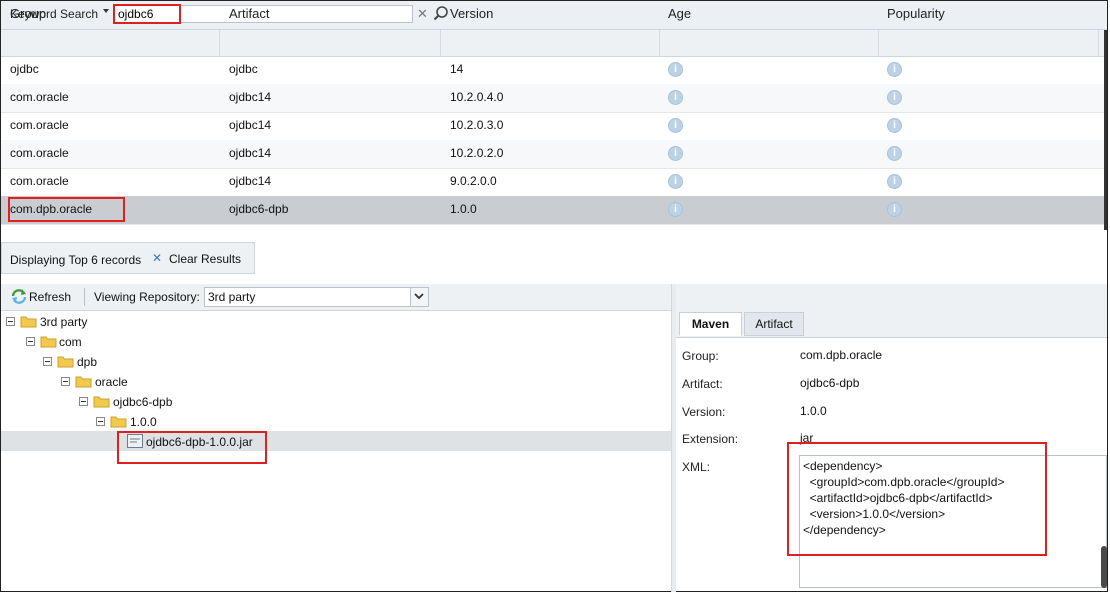 This screenshot has height=594, width=1110. What do you see at coordinates (704, 412) in the screenshot?
I see `version-label: Version:` at bounding box center [704, 412].